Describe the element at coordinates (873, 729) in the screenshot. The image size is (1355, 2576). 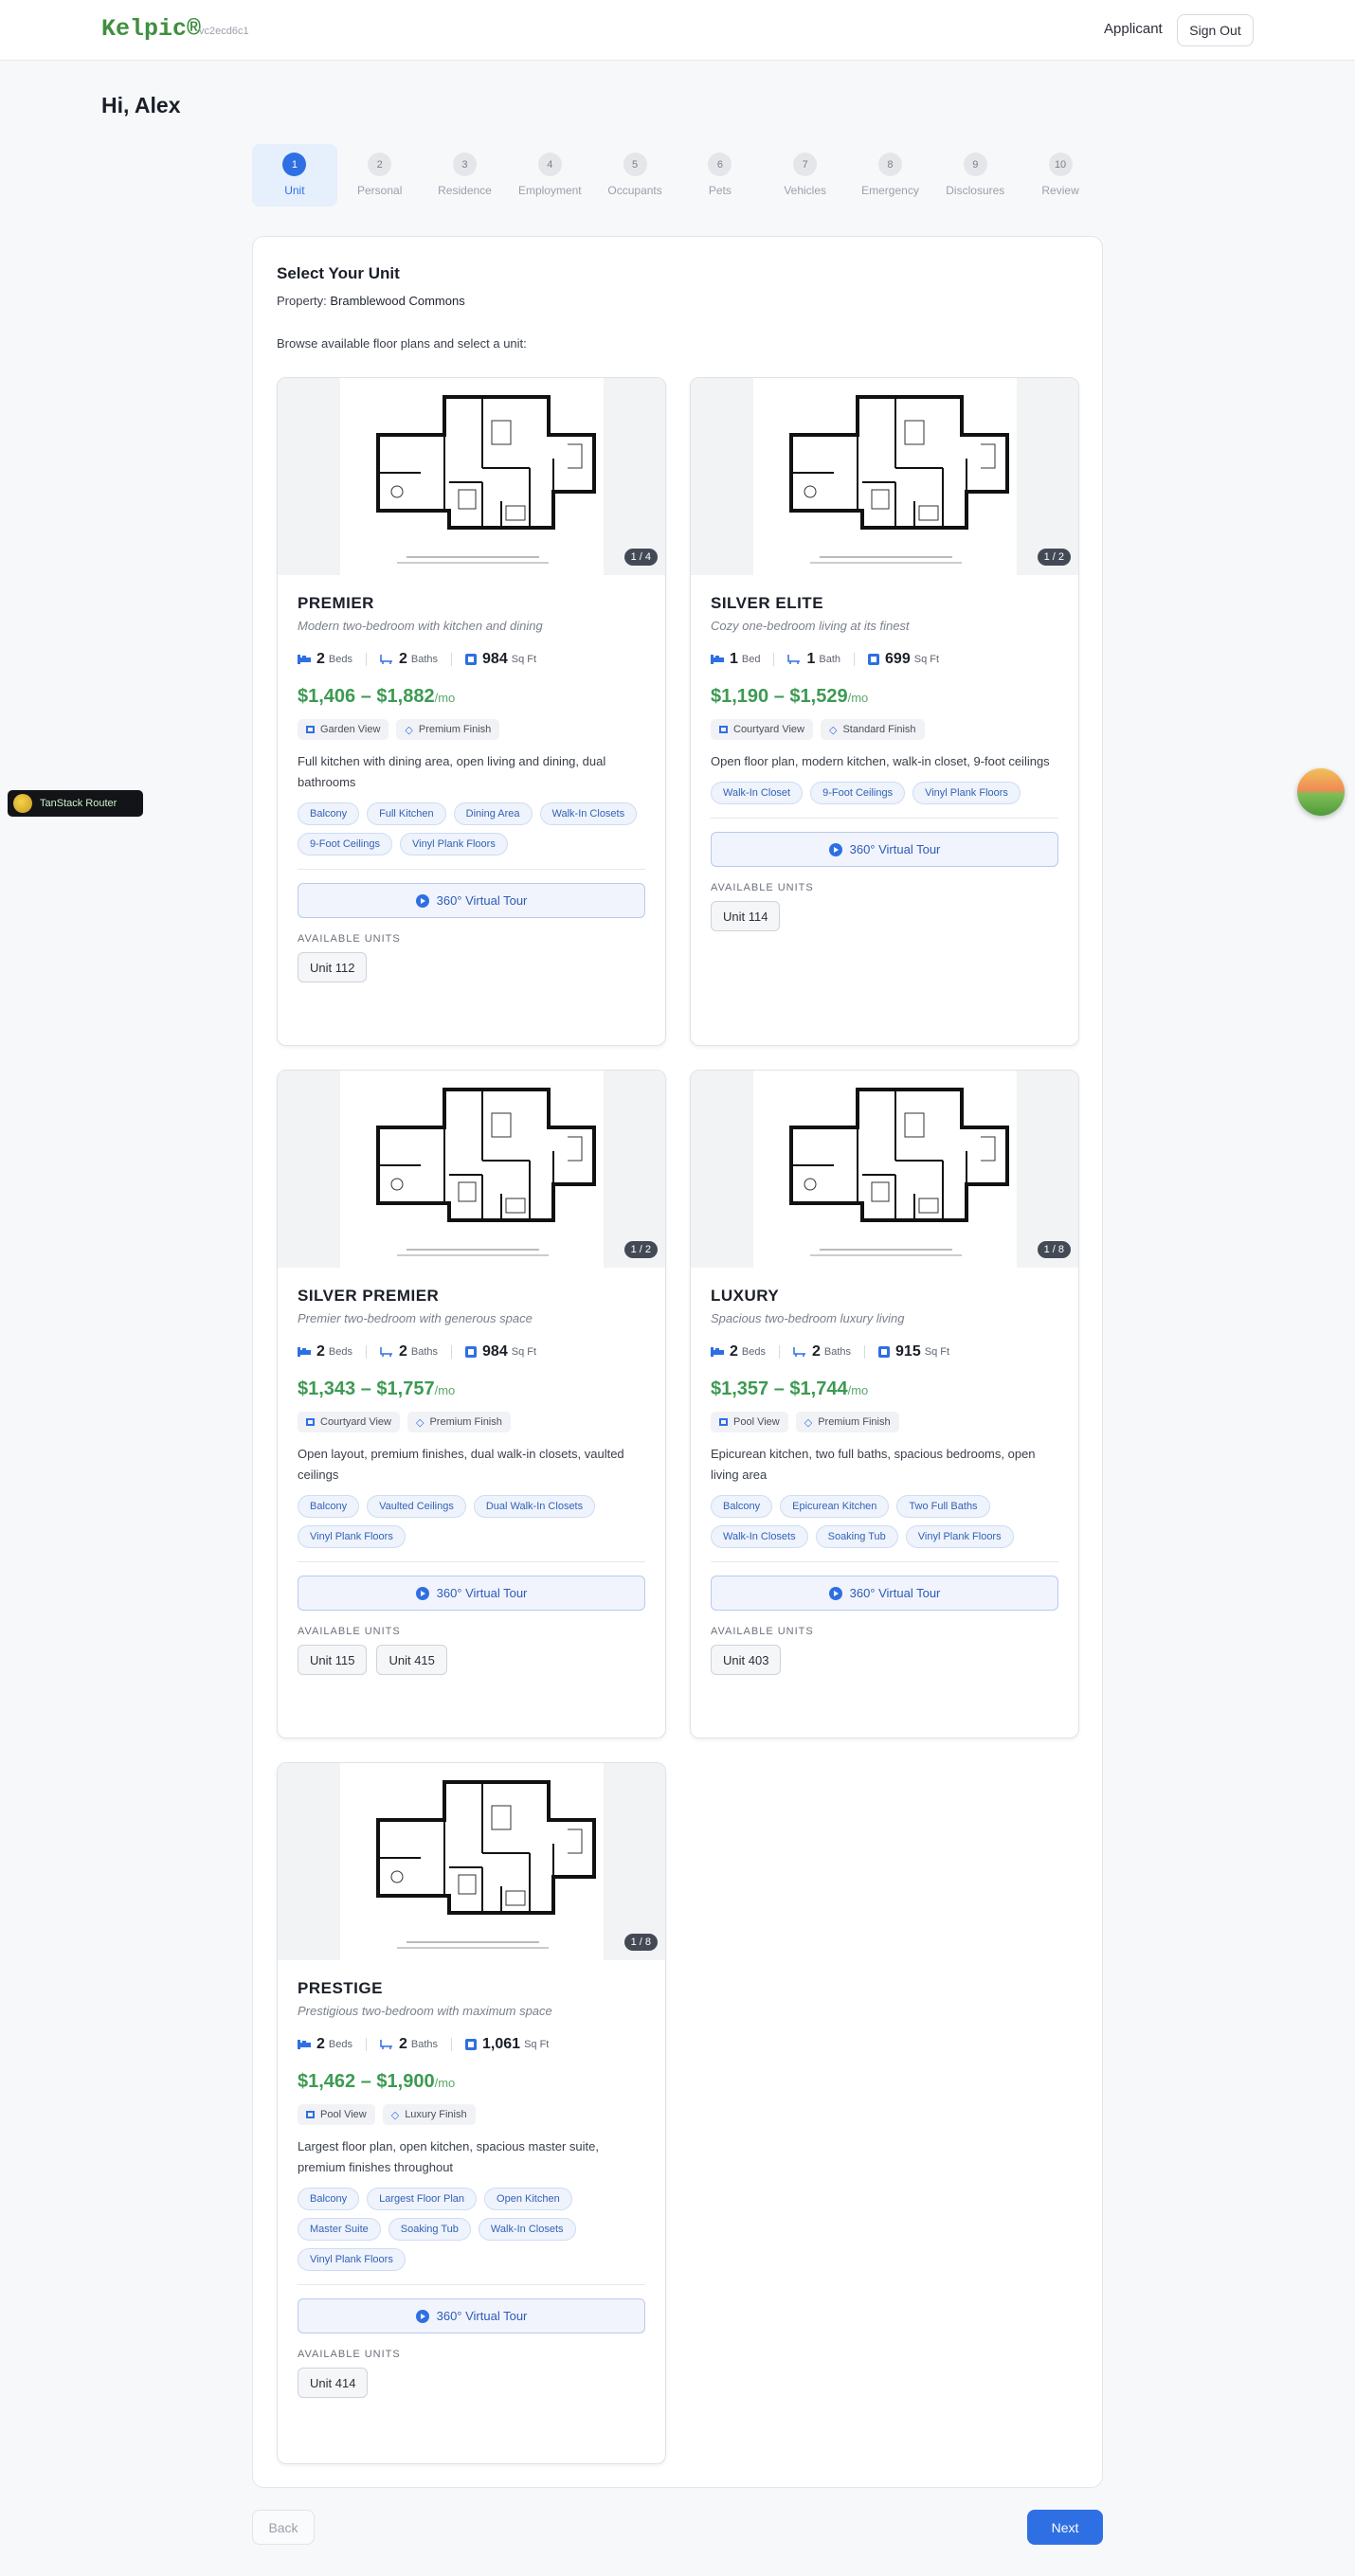
I see `finish-chip: ◇ Standard Finish` at that location.